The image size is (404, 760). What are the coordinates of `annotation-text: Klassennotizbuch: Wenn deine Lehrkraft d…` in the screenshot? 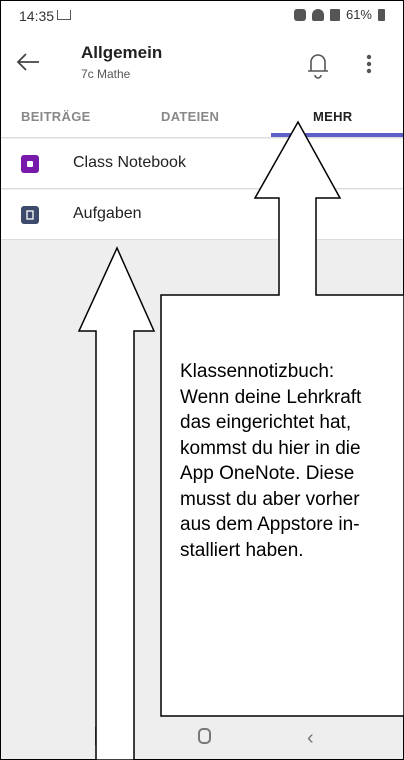 It's located at (271, 461).